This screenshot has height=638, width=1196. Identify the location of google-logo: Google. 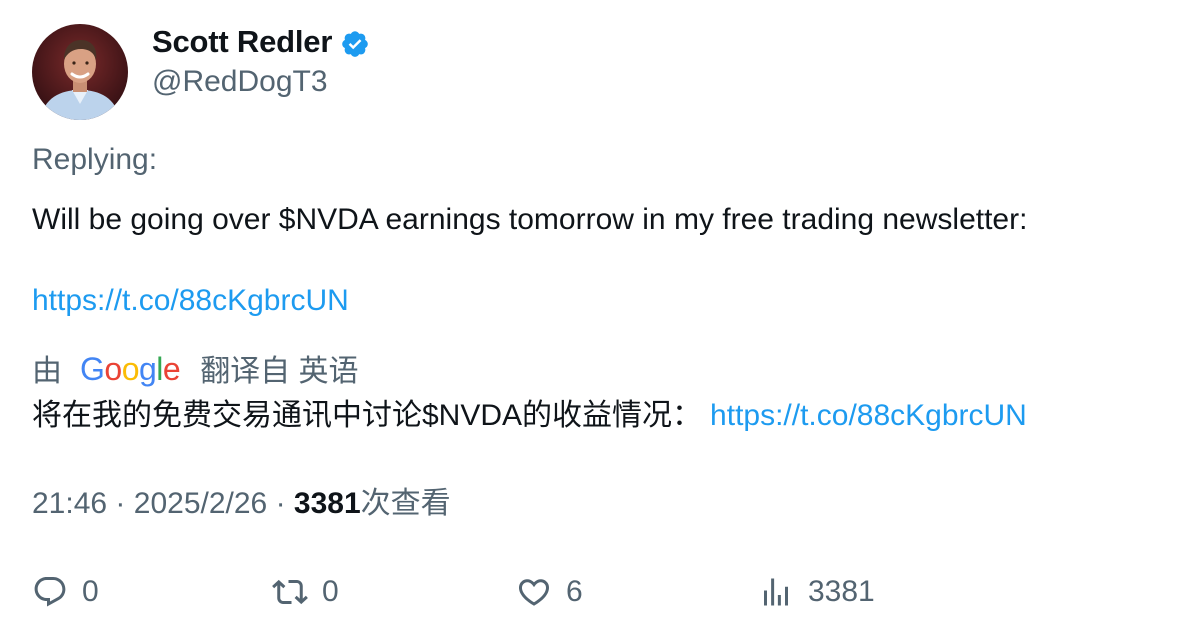
(130, 368).